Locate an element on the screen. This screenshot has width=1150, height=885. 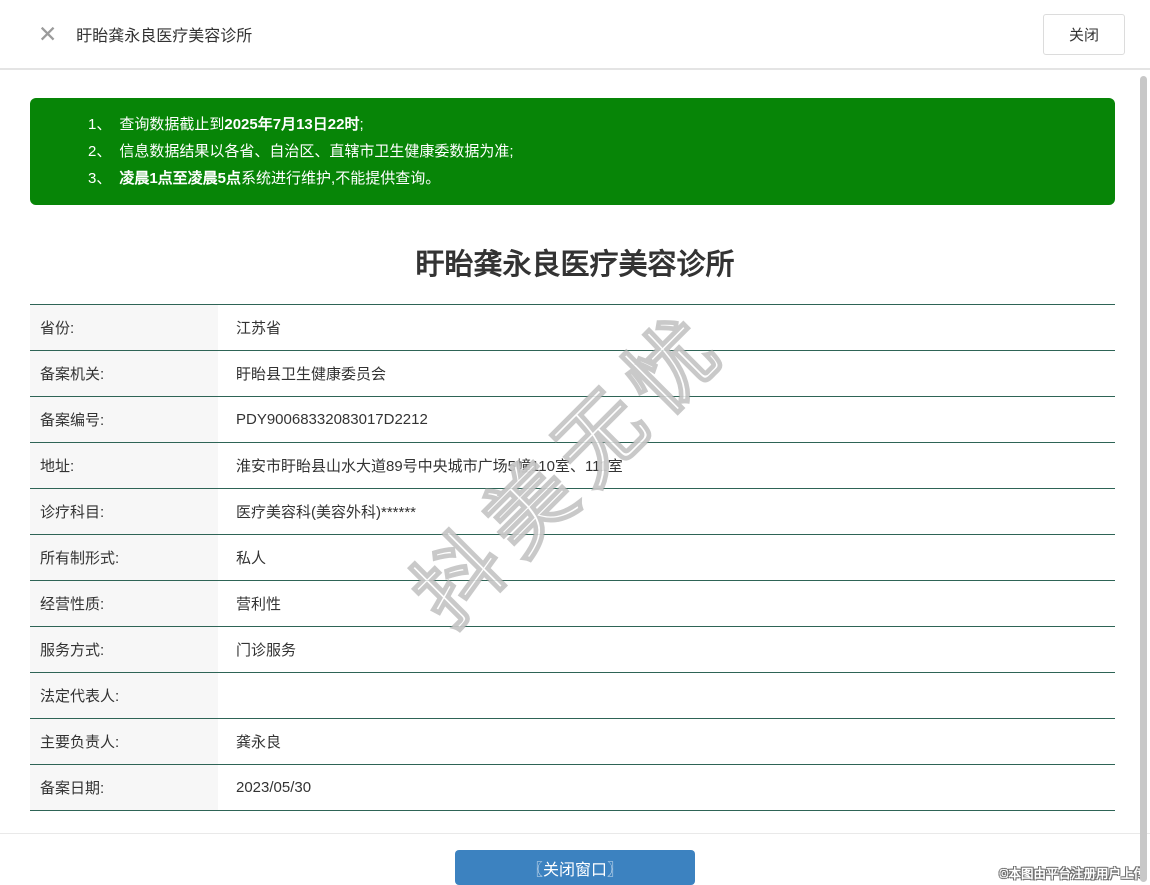
table-row: 主要负责人: 龚永良 is located at coordinates (572, 741).